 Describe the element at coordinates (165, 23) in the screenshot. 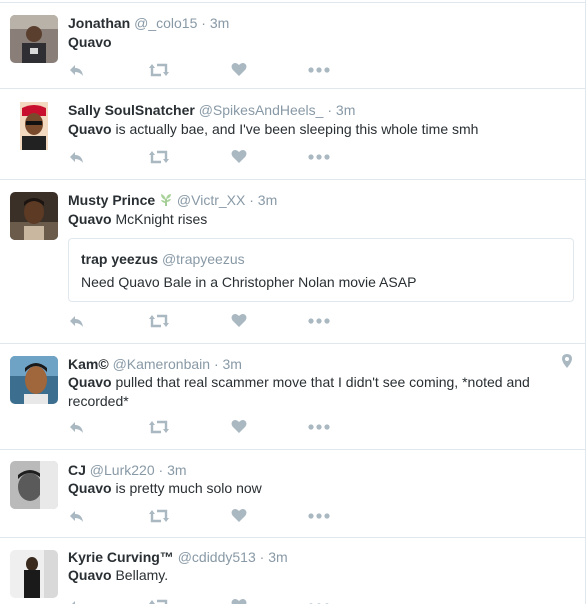

I see `username: @_colo15` at that location.